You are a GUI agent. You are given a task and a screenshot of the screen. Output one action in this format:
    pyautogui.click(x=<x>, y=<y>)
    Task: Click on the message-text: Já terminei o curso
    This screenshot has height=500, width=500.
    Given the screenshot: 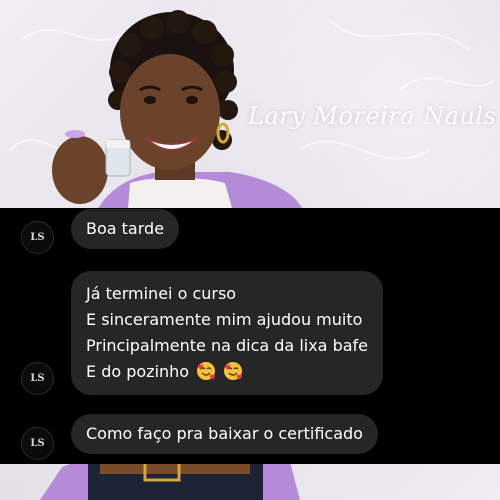 What is the action you would take?
    pyautogui.click(x=161, y=293)
    